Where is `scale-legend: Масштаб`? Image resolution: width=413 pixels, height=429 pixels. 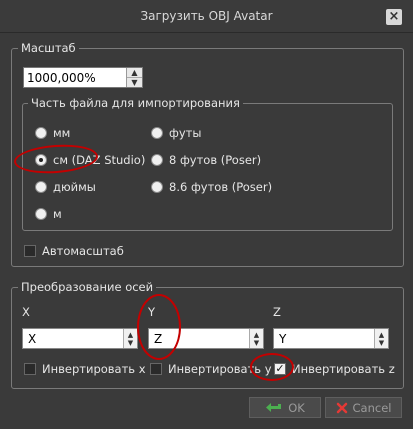
scale-legend: Масштаб is located at coordinates (48, 48).